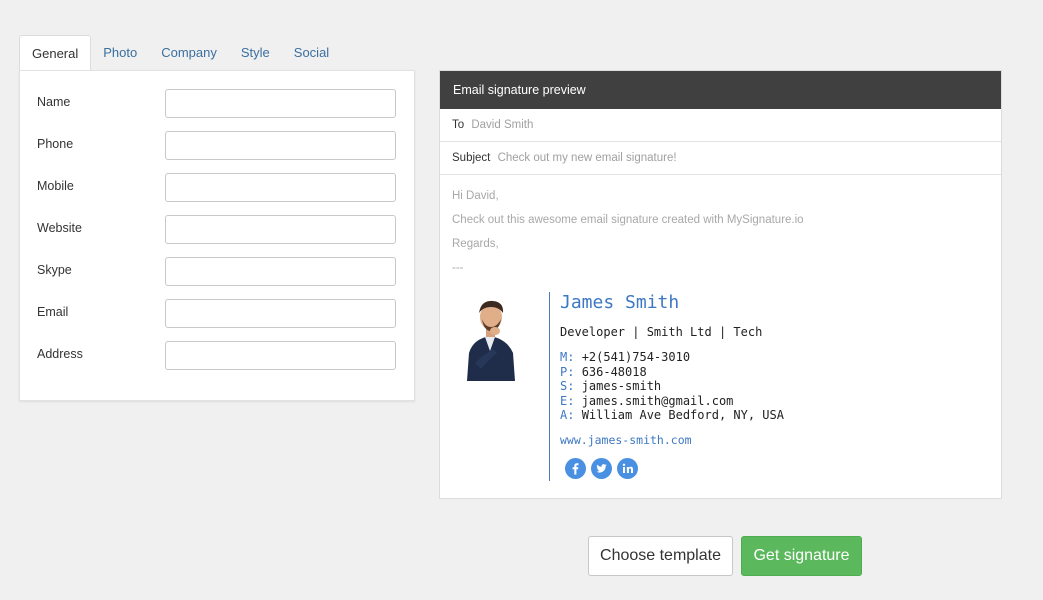 This screenshot has height=600, width=1043. I want to click on tab-bar: General Photo Company Style Social, so click(180, 53).